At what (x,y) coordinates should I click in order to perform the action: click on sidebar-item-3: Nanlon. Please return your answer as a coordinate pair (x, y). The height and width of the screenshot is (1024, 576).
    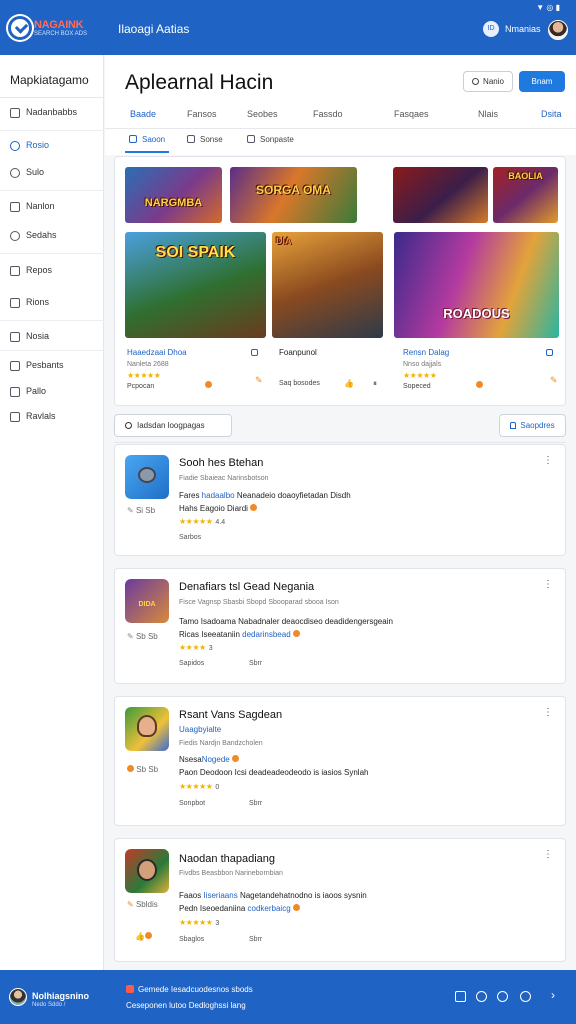
    Looking at the image, I should click on (55, 209).